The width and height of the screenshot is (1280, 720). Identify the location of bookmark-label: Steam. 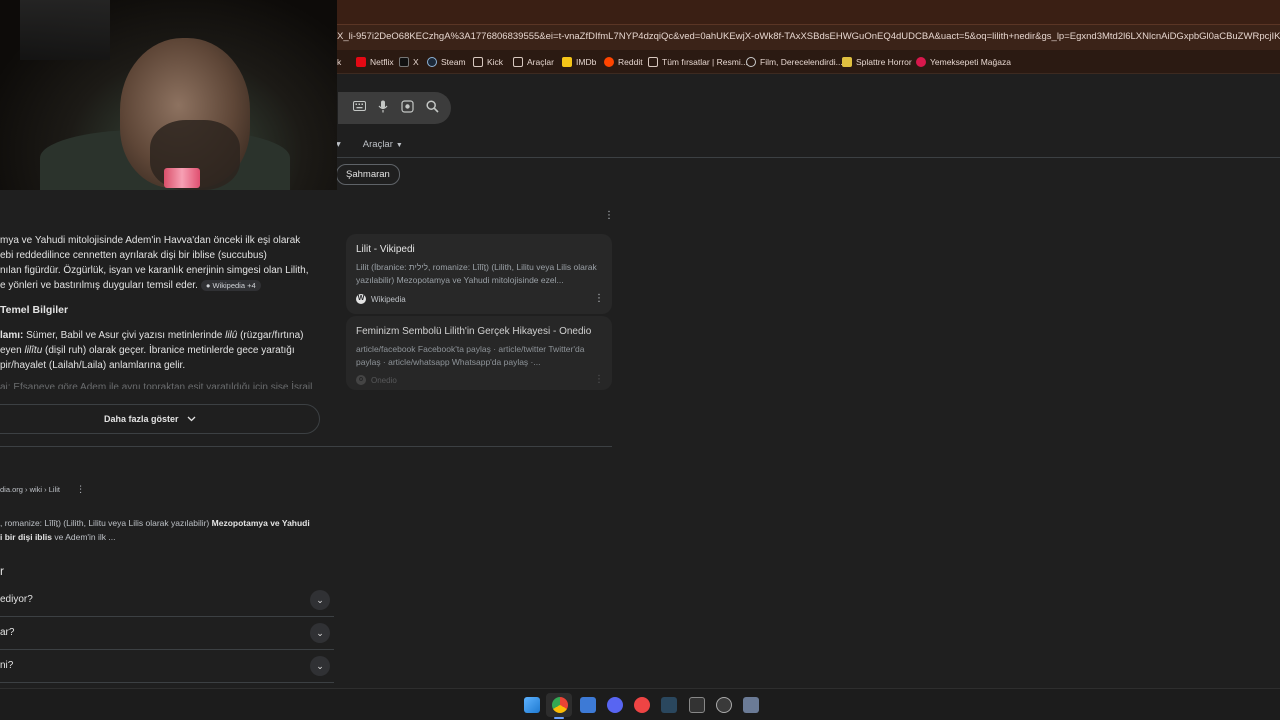
(453, 62).